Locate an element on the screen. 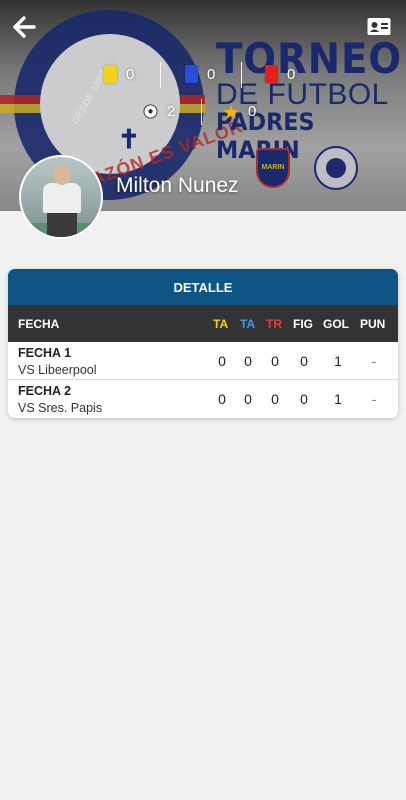 This screenshot has width=406, height=800. stars-value: 0 is located at coordinates (252, 111).